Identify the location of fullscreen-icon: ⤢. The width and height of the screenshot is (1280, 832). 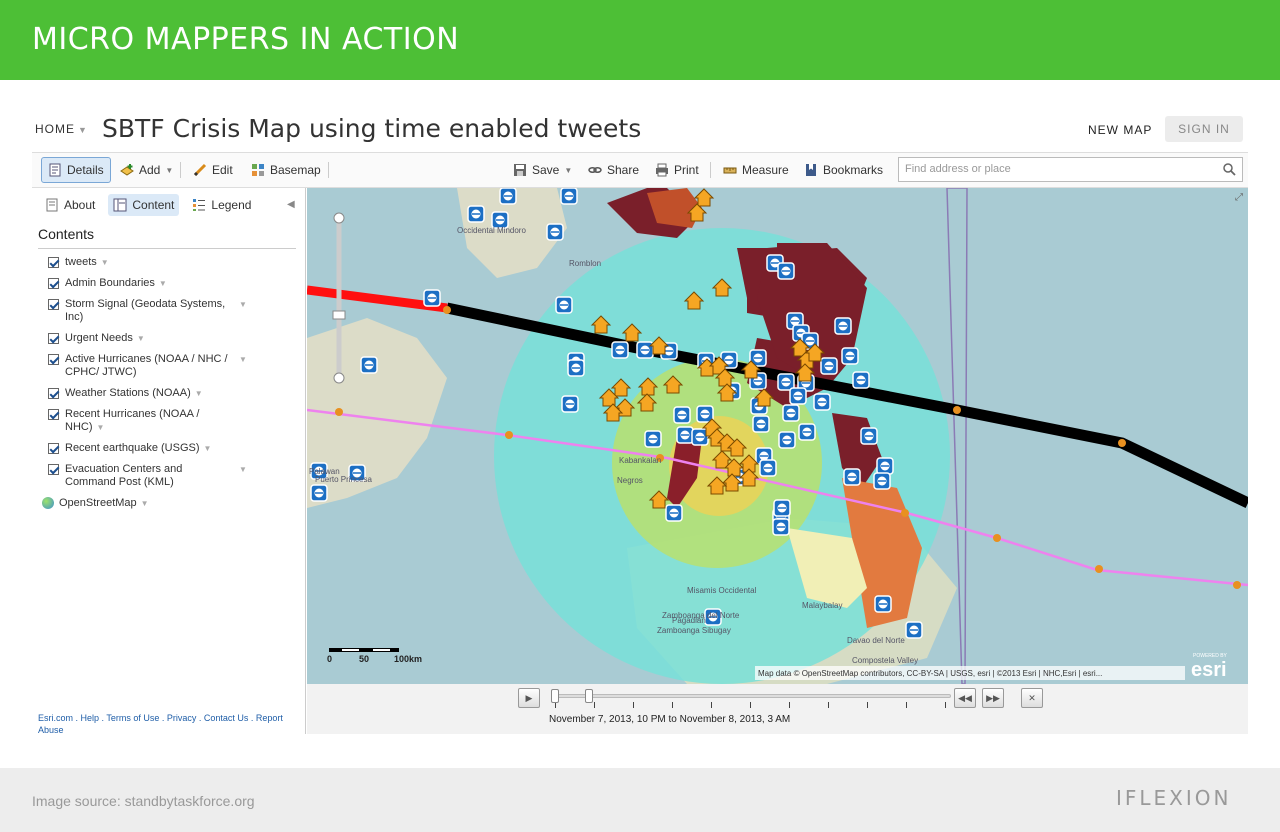
(1239, 197).